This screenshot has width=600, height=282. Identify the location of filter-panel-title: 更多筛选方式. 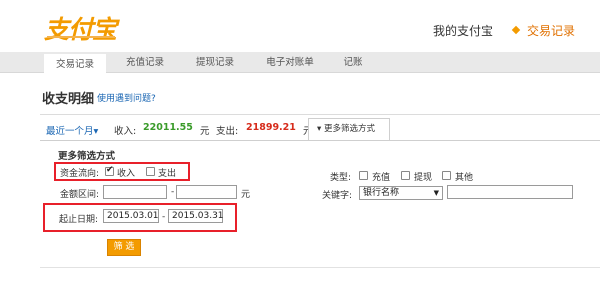
(87, 156).